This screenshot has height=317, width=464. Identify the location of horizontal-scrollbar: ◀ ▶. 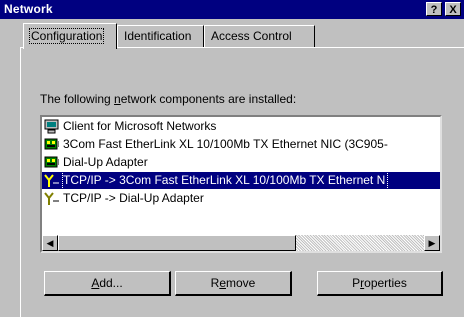
(241, 243).